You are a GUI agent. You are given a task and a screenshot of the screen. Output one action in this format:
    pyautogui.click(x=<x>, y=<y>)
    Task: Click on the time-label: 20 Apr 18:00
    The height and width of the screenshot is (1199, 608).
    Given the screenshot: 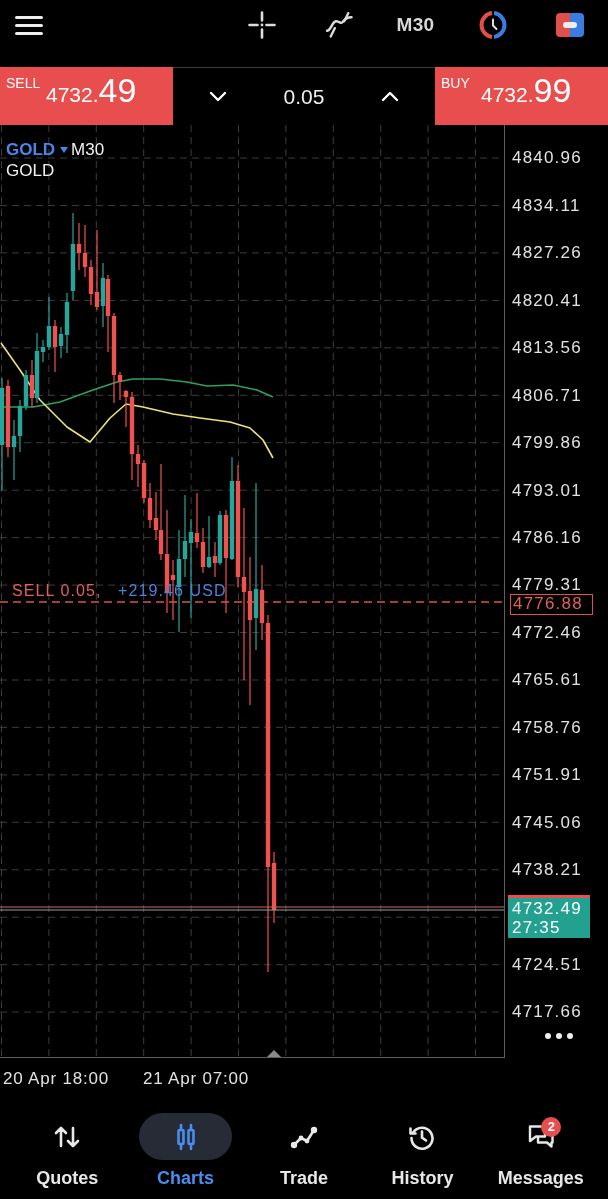 What is the action you would take?
    pyautogui.click(x=56, y=1079)
    